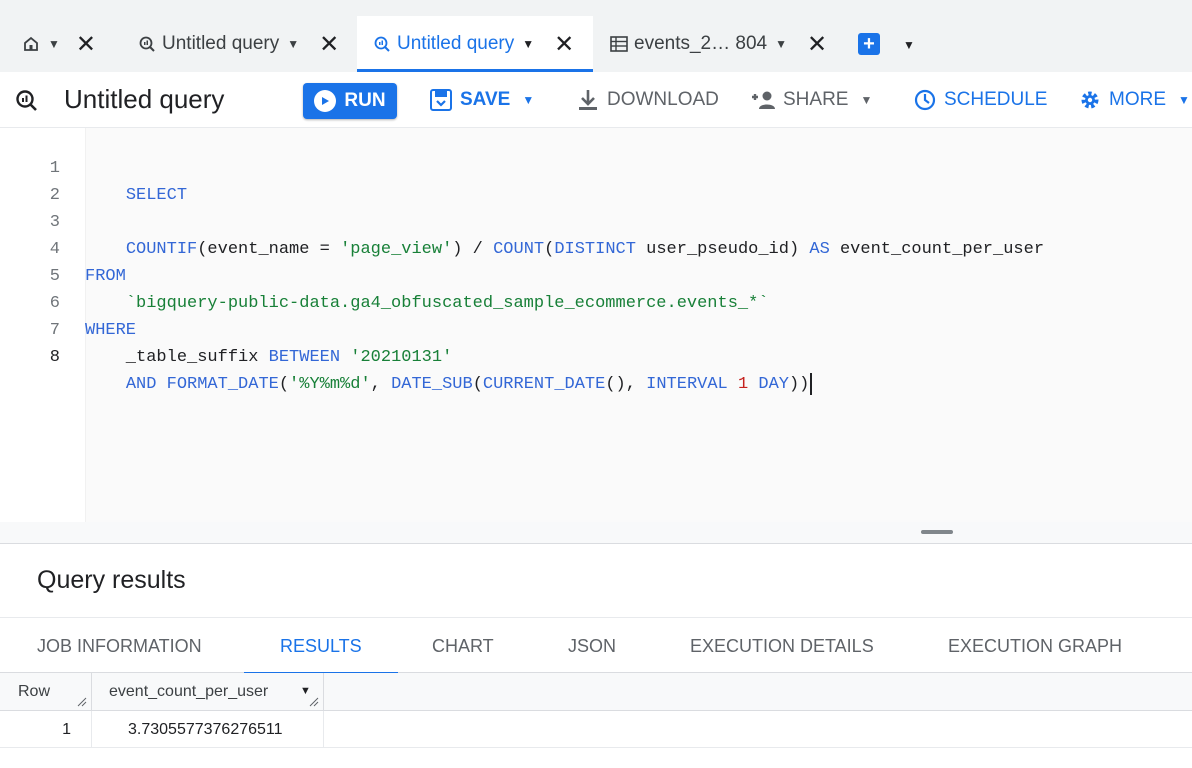 Image resolution: width=1192 pixels, height=768 pixels. I want to click on download-button: DOWNLOAD, so click(648, 100).